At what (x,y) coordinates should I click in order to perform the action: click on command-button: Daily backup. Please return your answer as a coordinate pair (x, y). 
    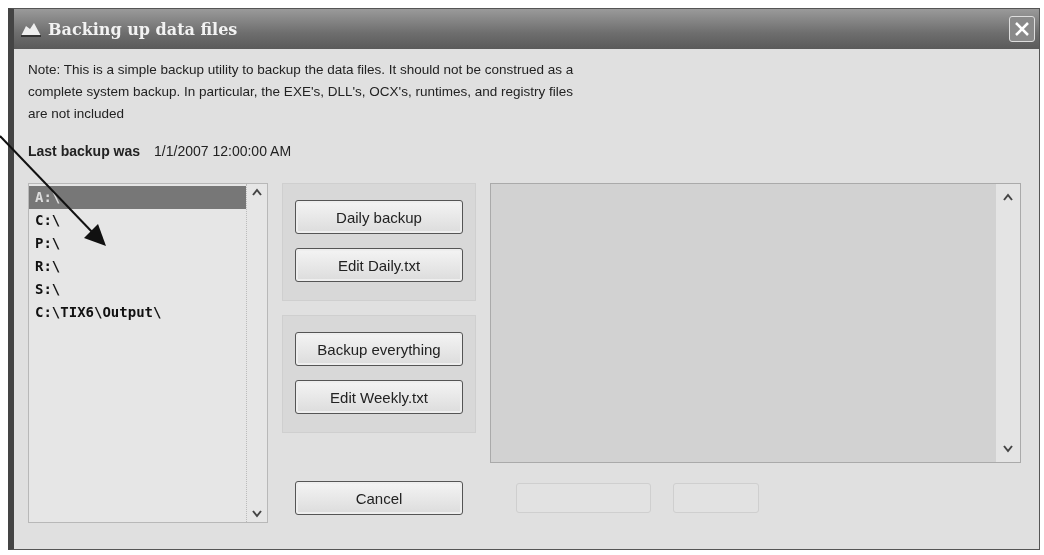
    Looking at the image, I should click on (379, 217).